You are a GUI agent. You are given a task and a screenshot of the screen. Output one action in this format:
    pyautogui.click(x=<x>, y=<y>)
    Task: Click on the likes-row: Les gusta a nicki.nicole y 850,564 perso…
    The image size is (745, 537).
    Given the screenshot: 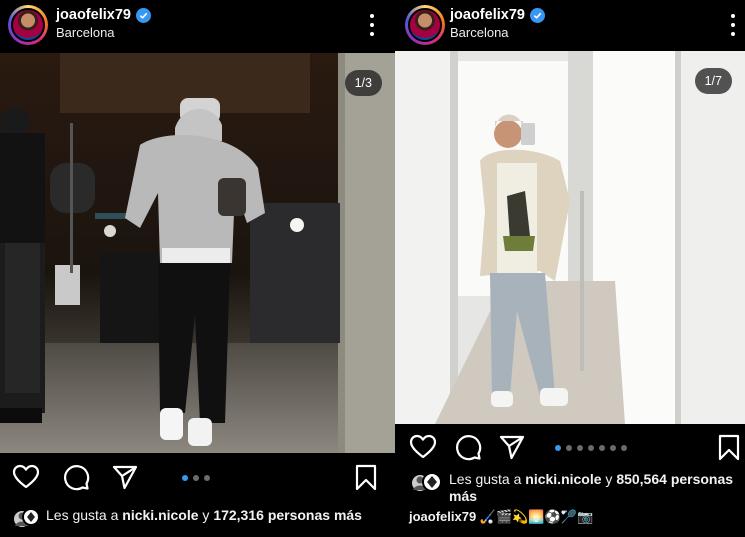 What is the action you would take?
    pyautogui.click(x=574, y=488)
    